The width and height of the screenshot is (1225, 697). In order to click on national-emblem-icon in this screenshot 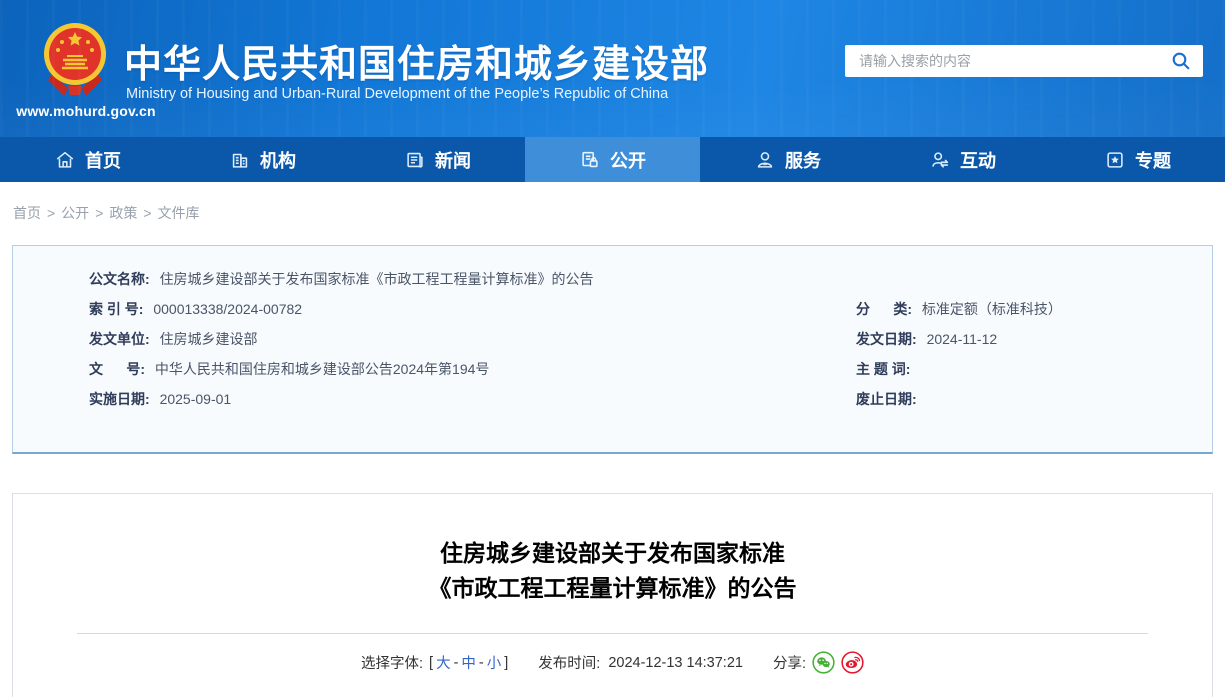, I will do `click(75, 59)`.